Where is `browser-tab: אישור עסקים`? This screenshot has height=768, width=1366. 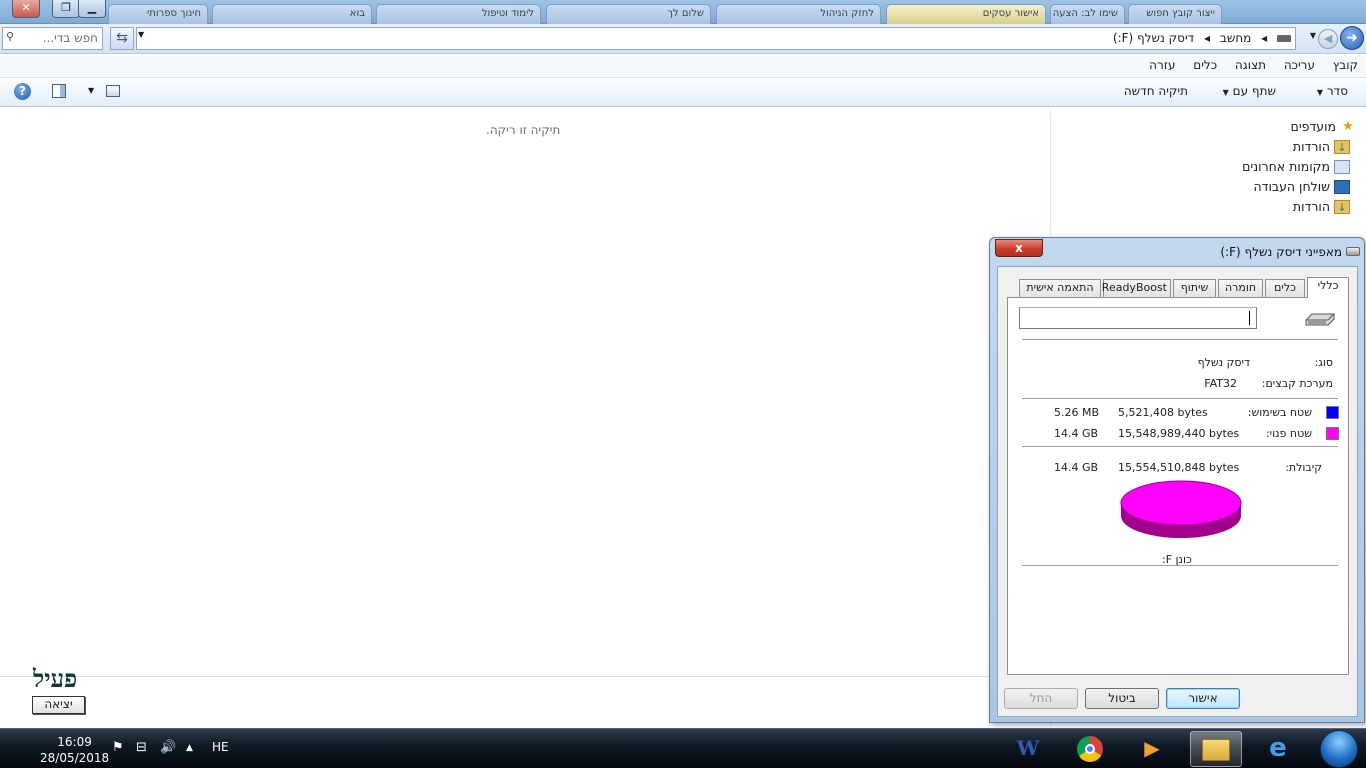
browser-tab: אישור עסקים is located at coordinates (966, 14).